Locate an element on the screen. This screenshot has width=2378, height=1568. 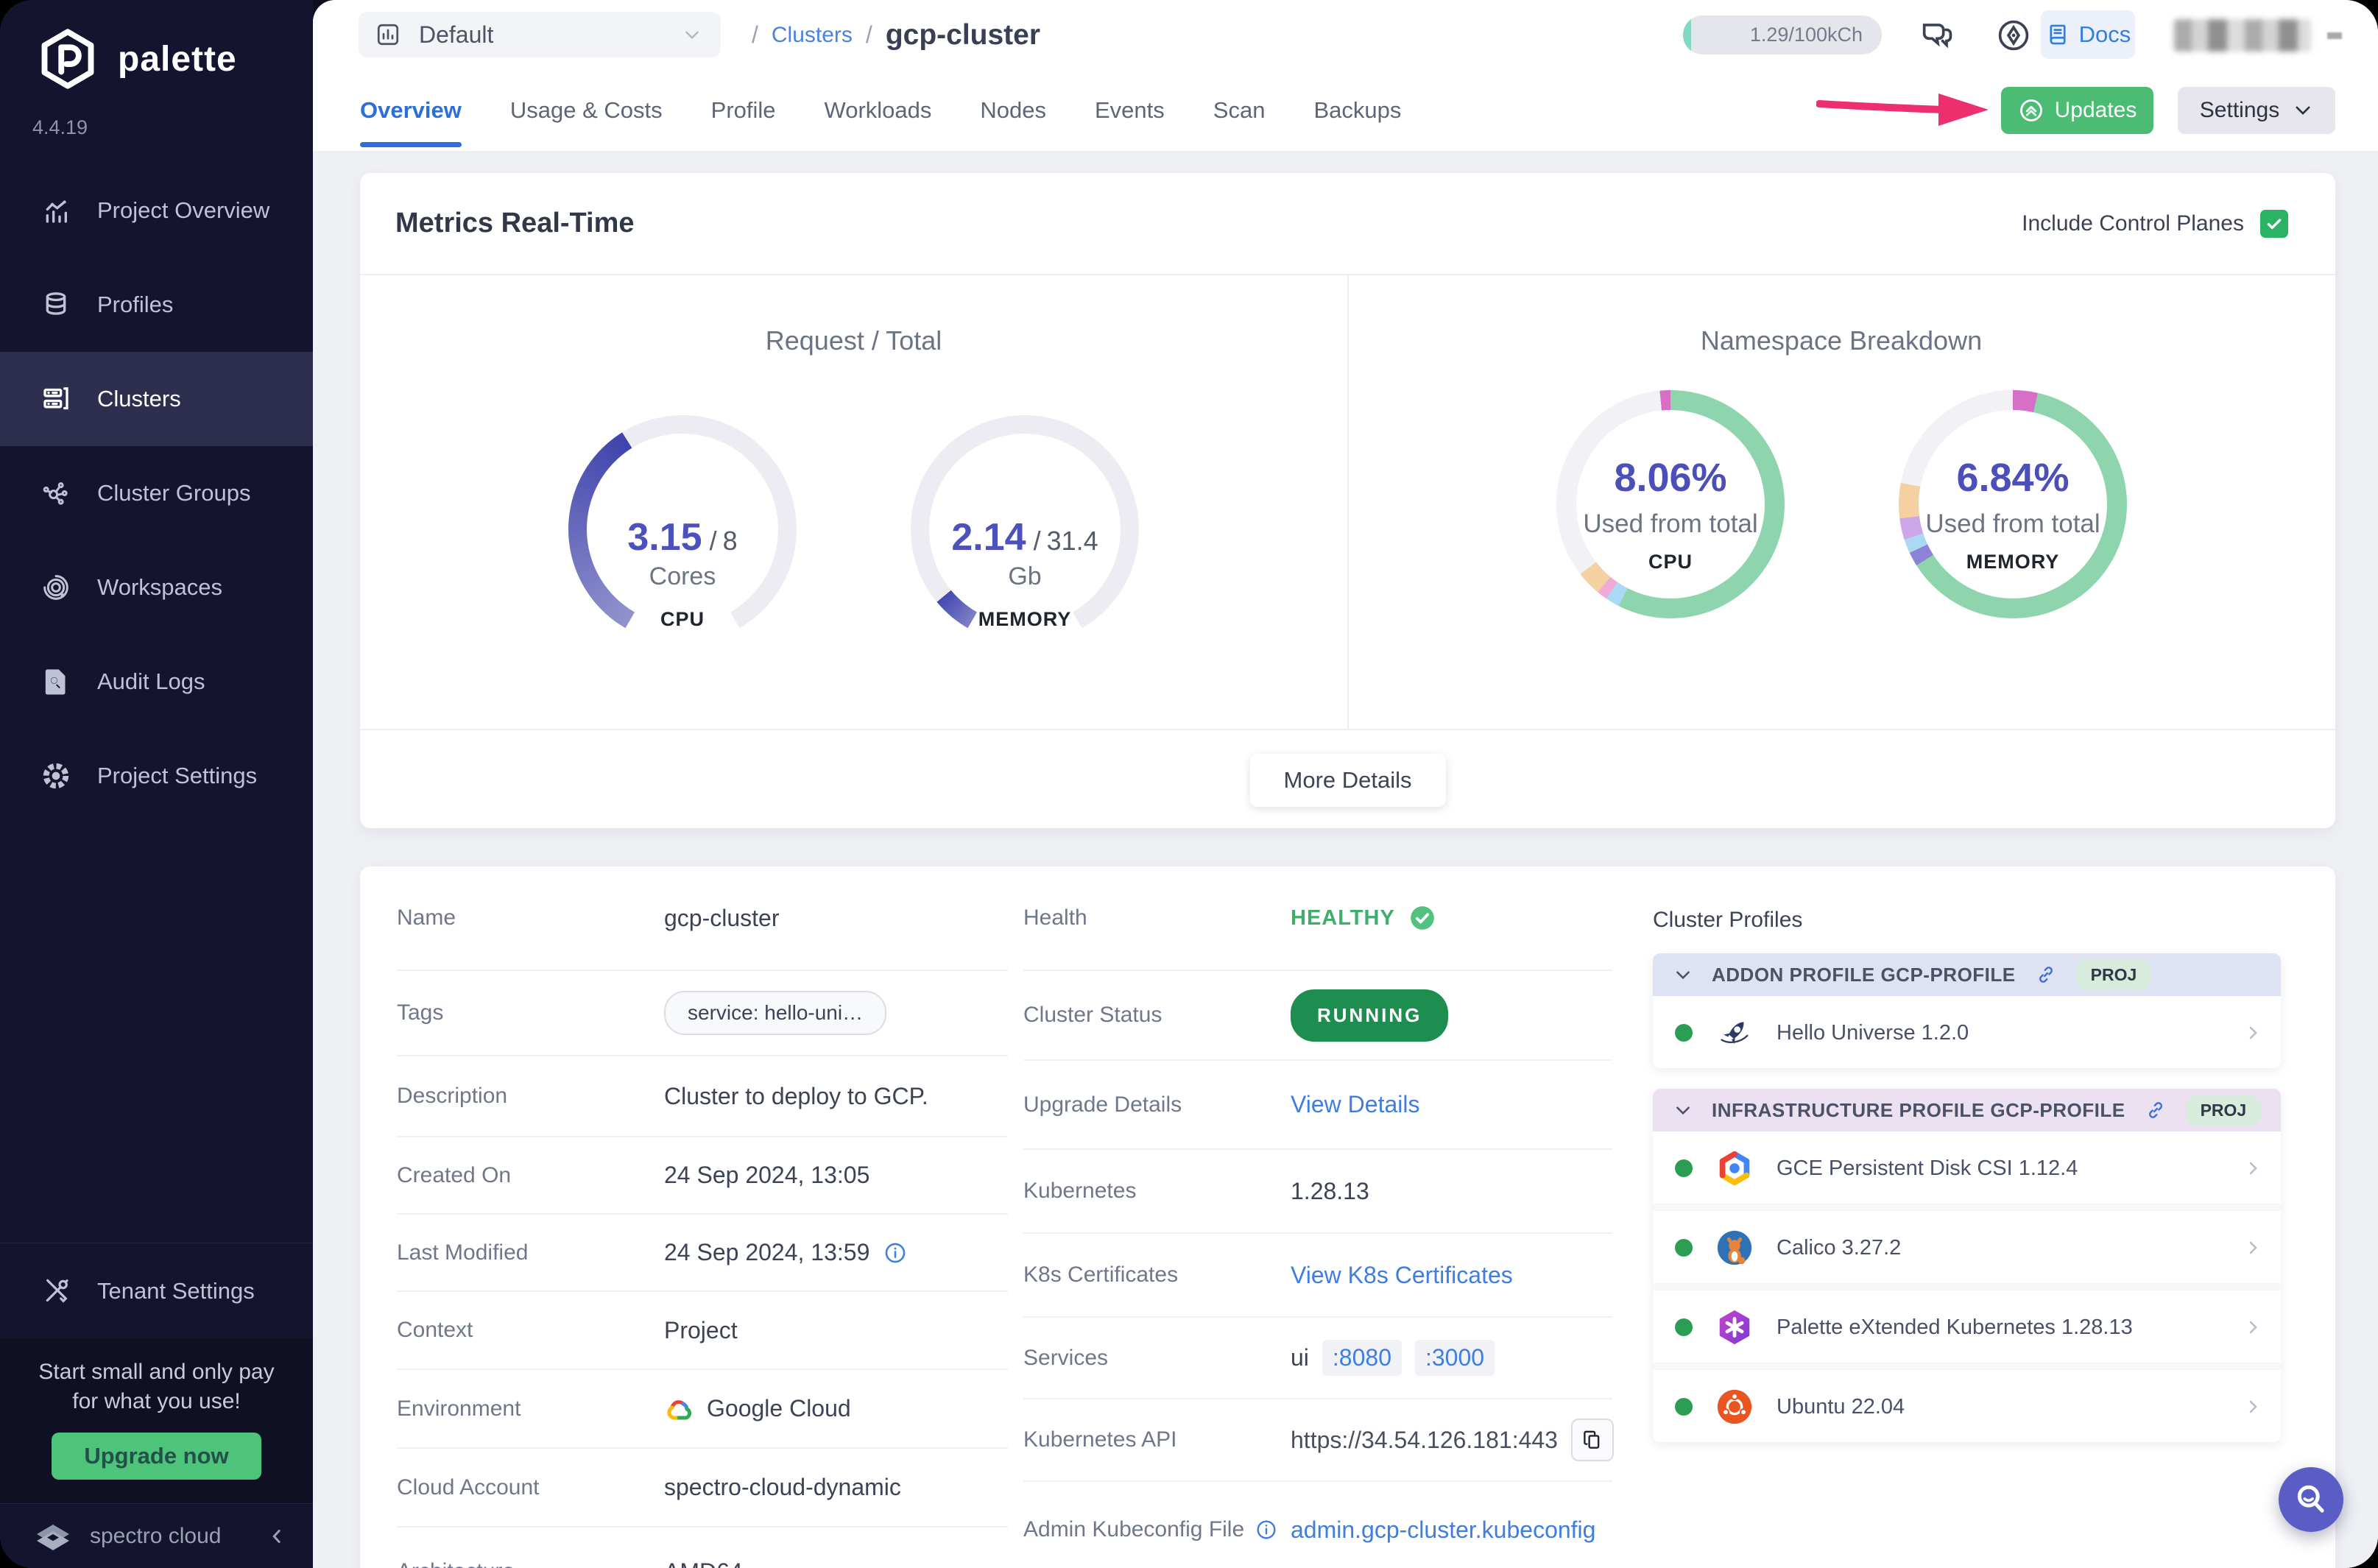
tab-scan: Scan is located at coordinates (1239, 111).